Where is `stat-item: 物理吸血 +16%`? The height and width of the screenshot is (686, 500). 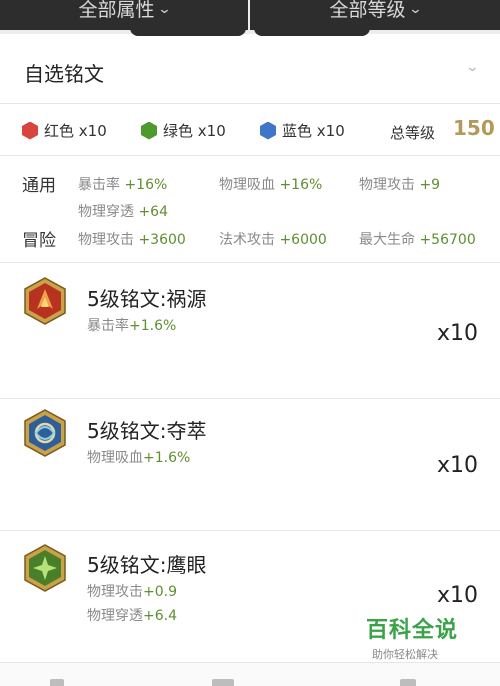 stat-item: 物理吸血 +16% is located at coordinates (271, 185).